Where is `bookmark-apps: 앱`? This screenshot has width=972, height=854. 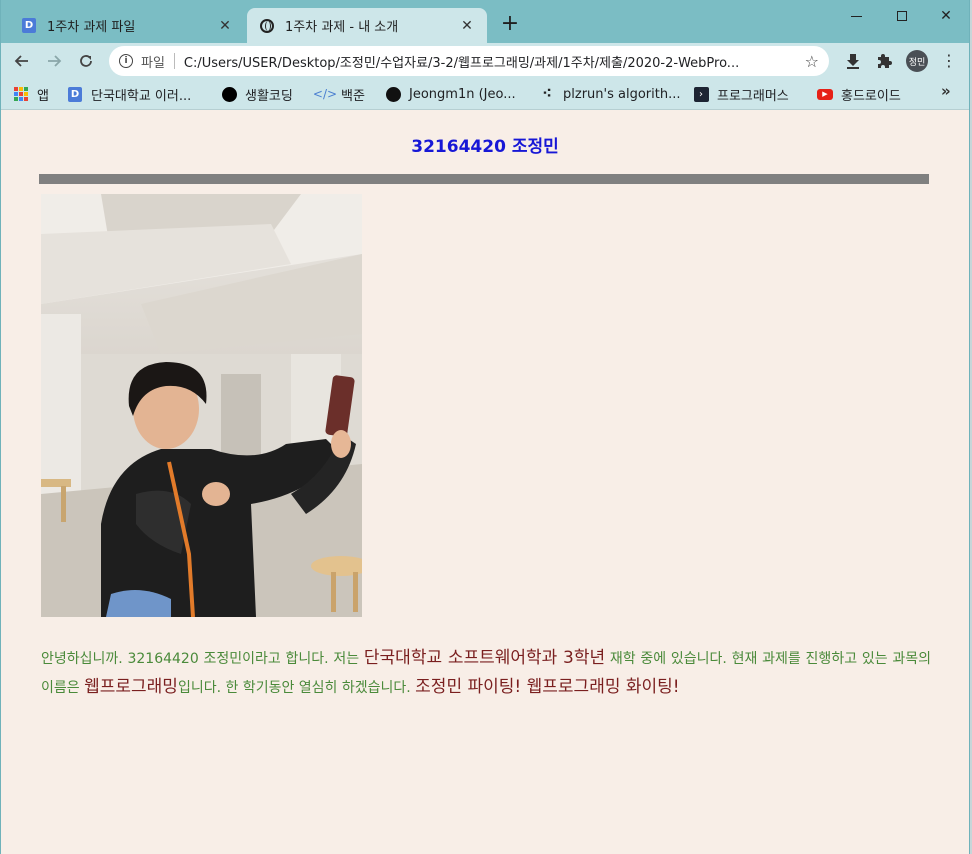 bookmark-apps: 앱 is located at coordinates (31, 94).